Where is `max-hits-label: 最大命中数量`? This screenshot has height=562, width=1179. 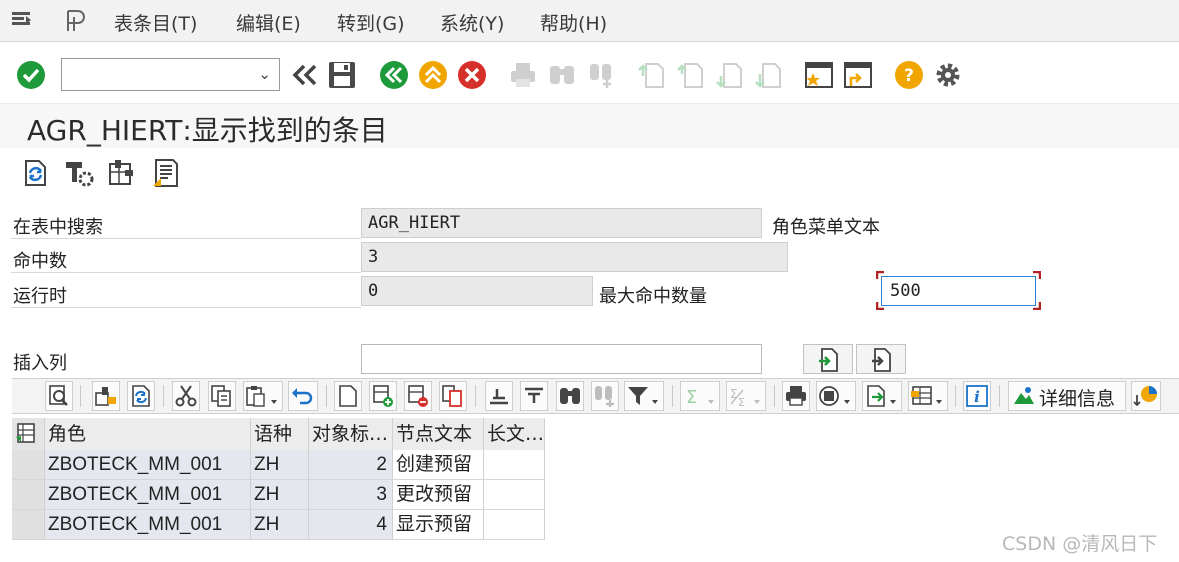
max-hits-label: 最大命中数量 is located at coordinates (653, 296).